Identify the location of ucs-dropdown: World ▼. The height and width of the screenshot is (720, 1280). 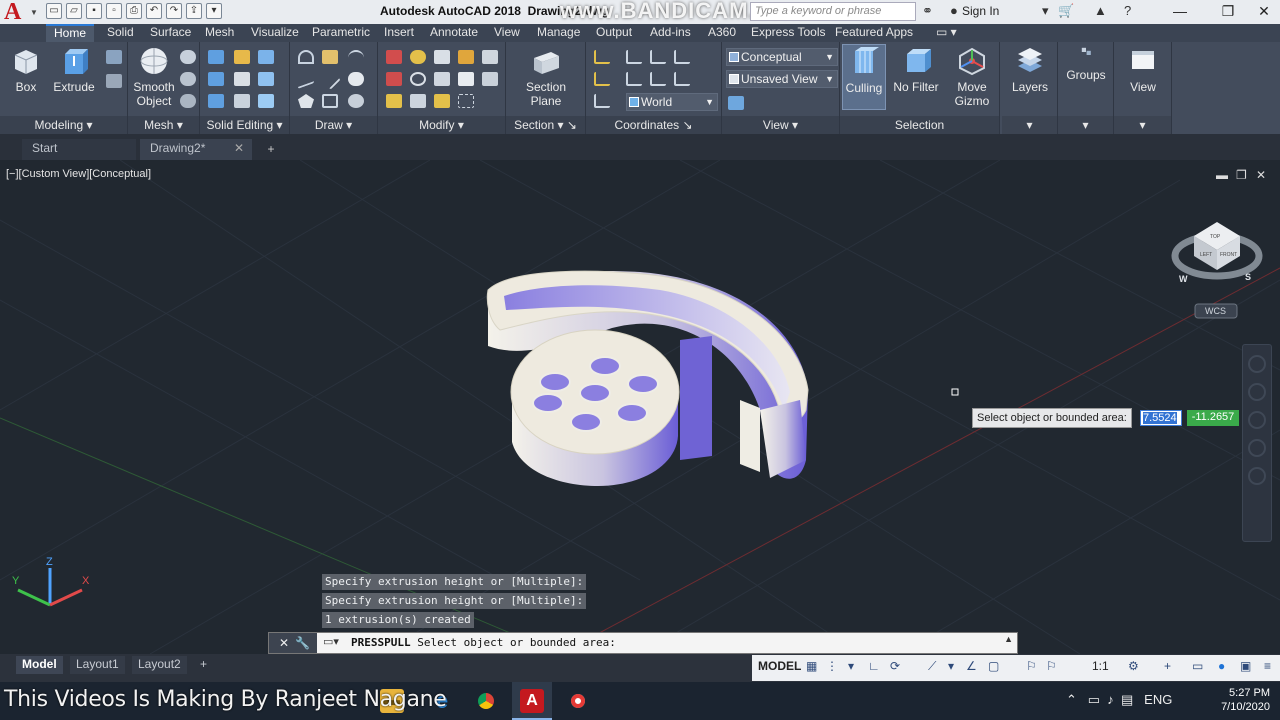
(672, 102).